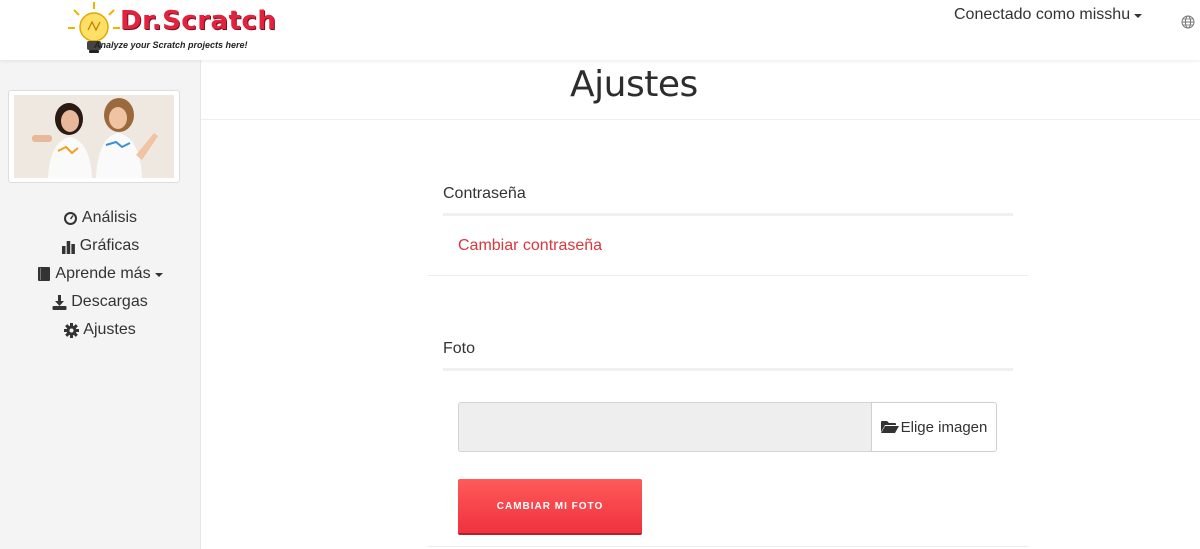  What do you see at coordinates (109, 217) in the screenshot?
I see `sidebar-item-label: Análisis` at bounding box center [109, 217].